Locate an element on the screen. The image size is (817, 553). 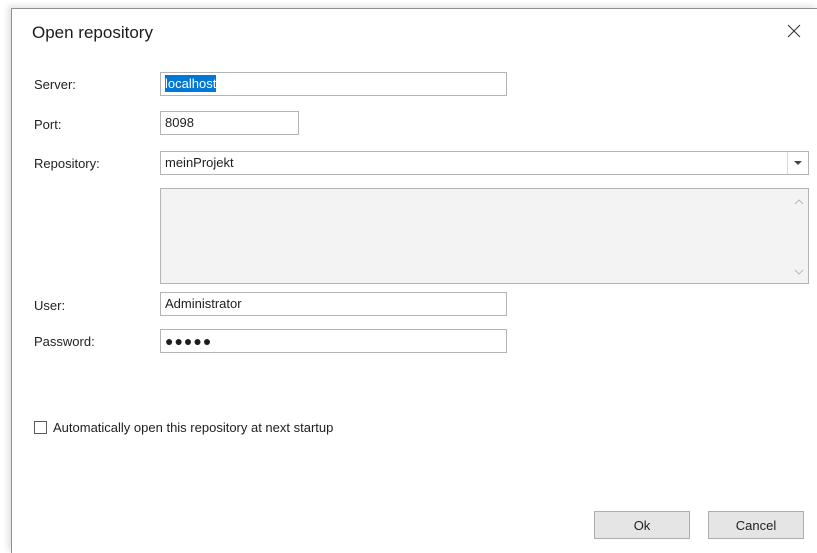
repository-value: meinProjekt is located at coordinates (199, 162).